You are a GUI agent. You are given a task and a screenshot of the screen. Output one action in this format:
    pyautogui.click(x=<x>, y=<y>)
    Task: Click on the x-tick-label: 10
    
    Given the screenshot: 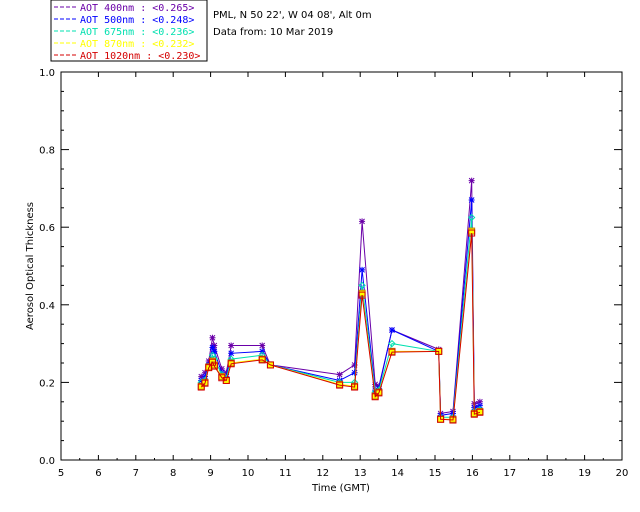 What is the action you would take?
    pyautogui.click(x=248, y=473)
    